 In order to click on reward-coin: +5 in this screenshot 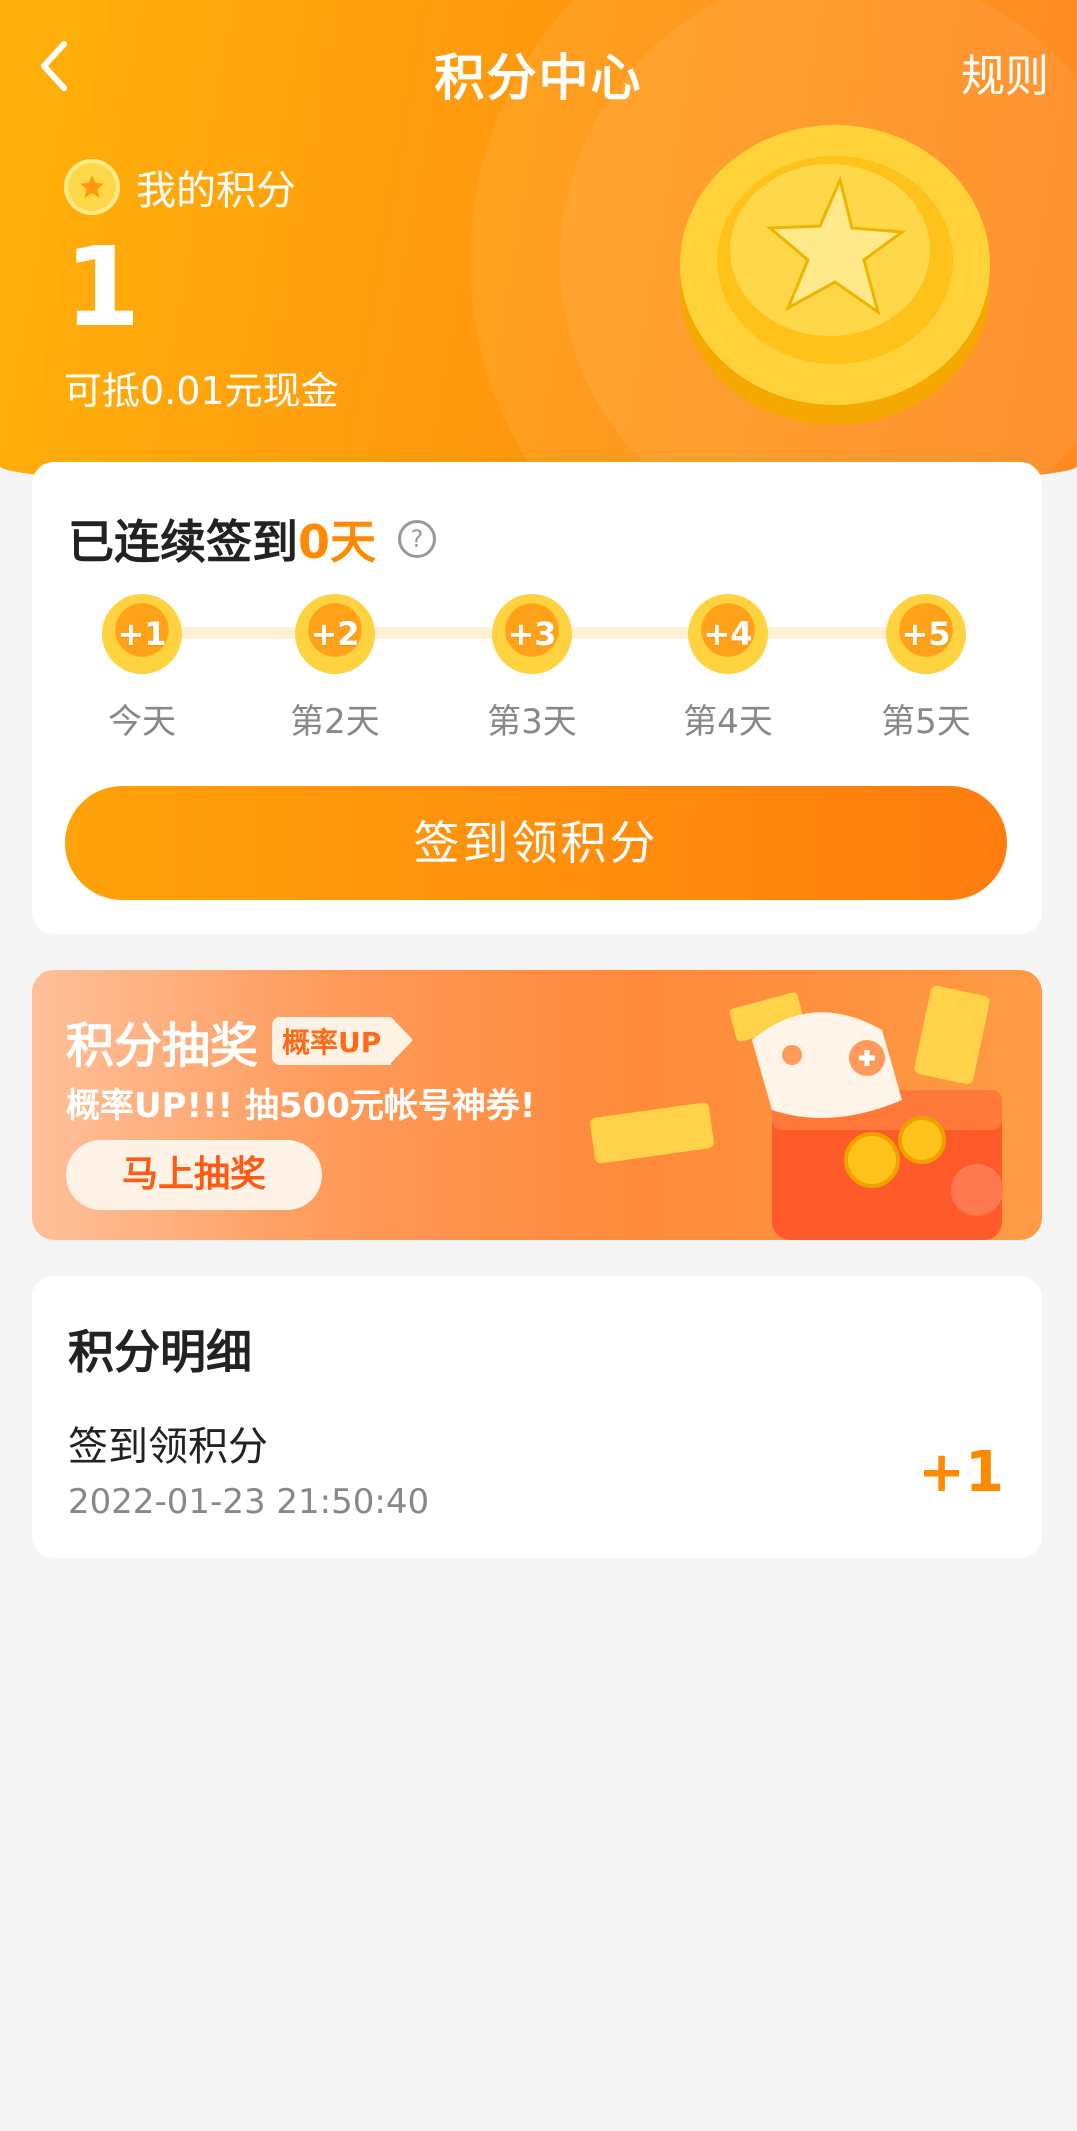, I will do `click(926, 634)`.